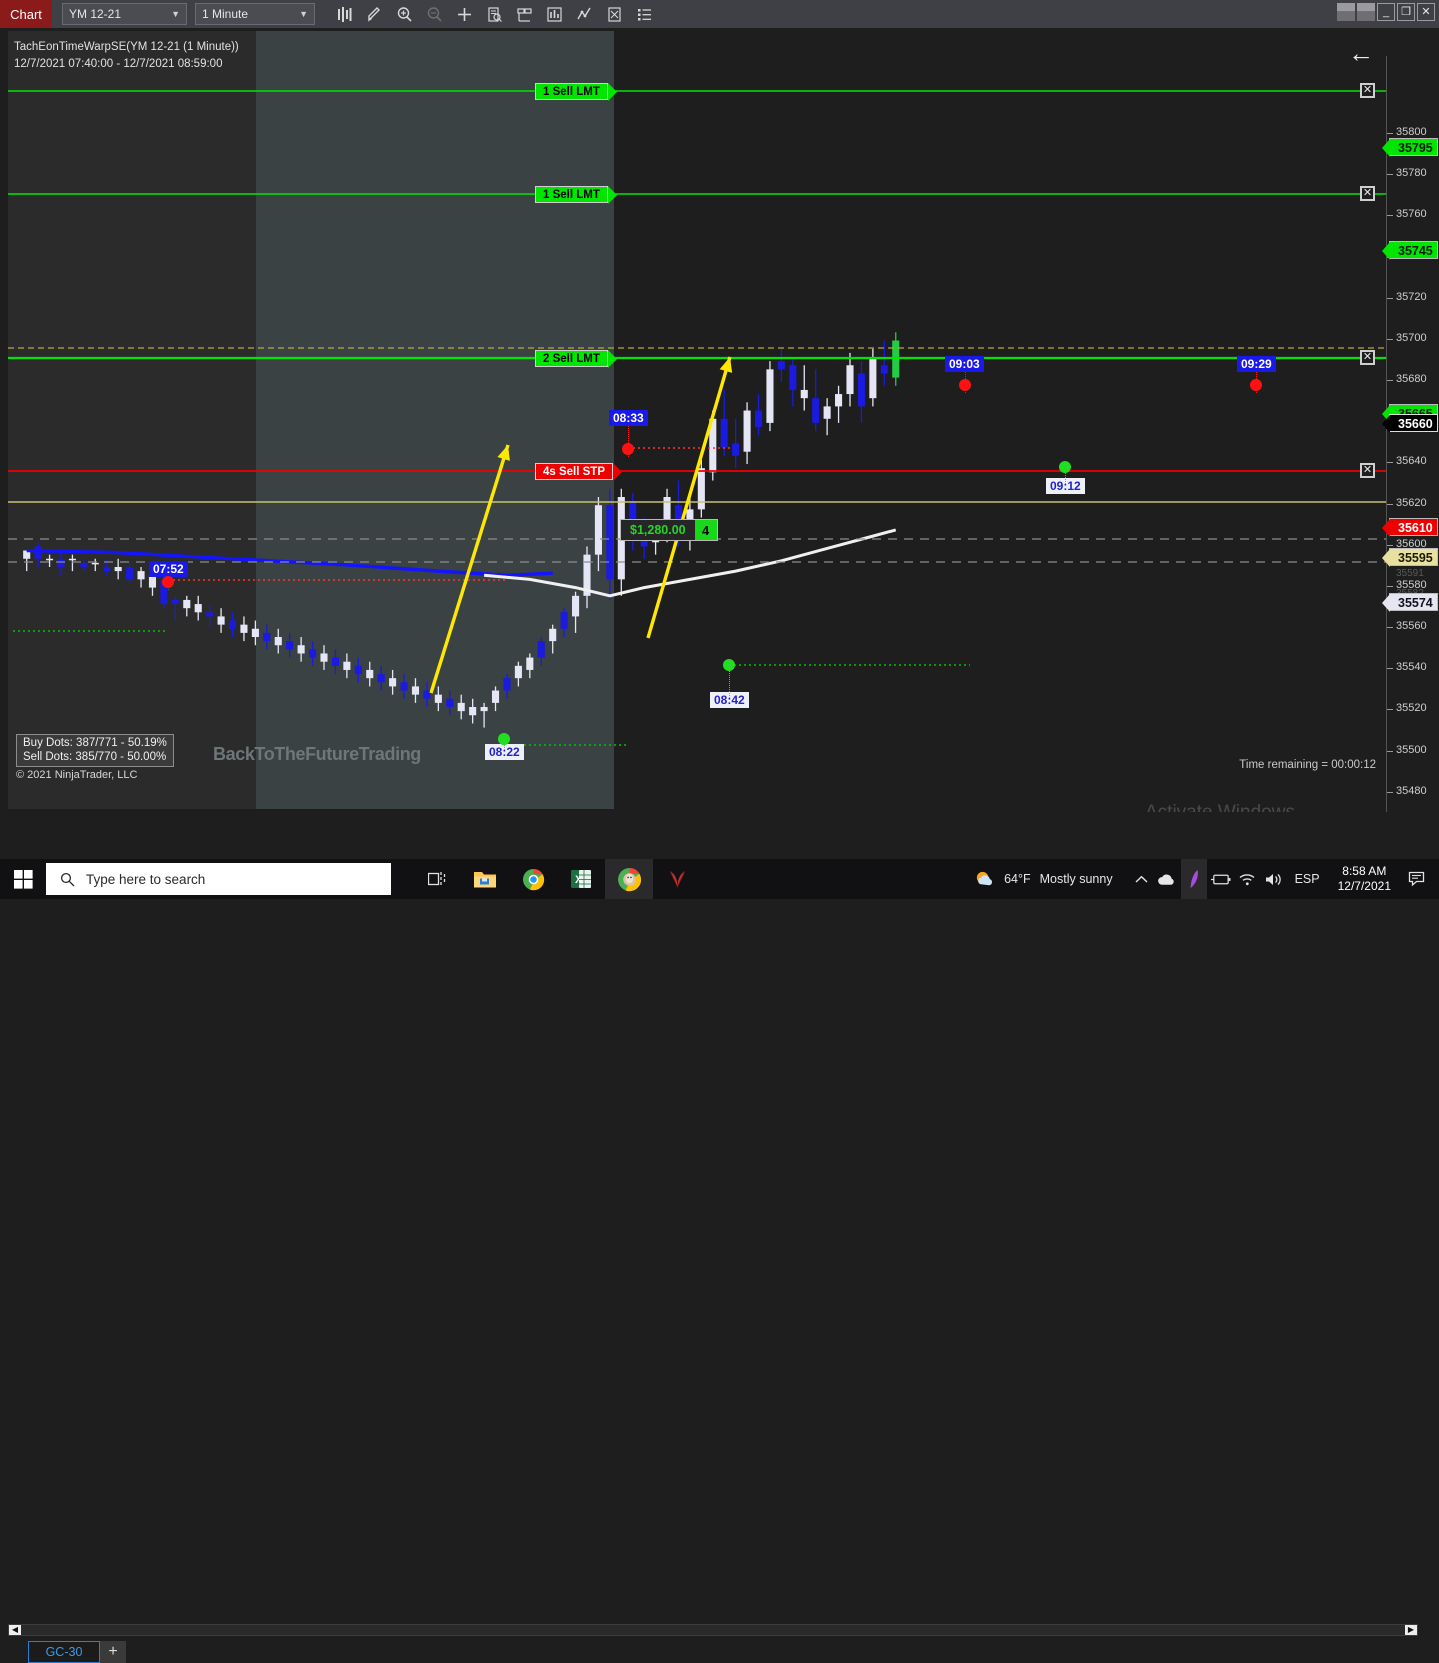 The height and width of the screenshot is (1663, 1439). I want to click on restore-group-button, so click(1366, 12).